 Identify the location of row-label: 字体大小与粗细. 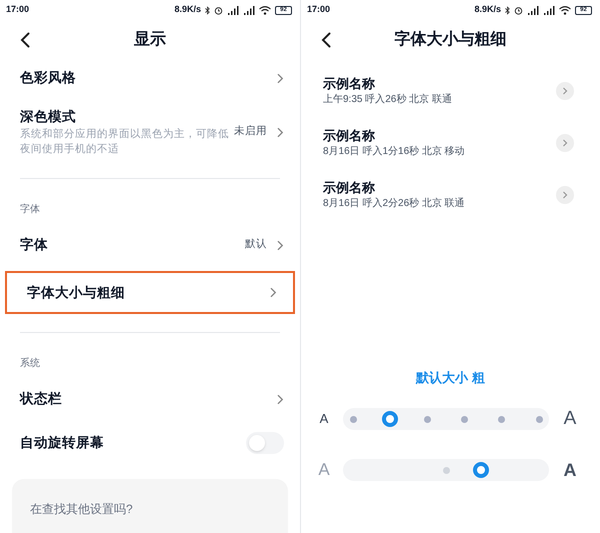
(76, 293).